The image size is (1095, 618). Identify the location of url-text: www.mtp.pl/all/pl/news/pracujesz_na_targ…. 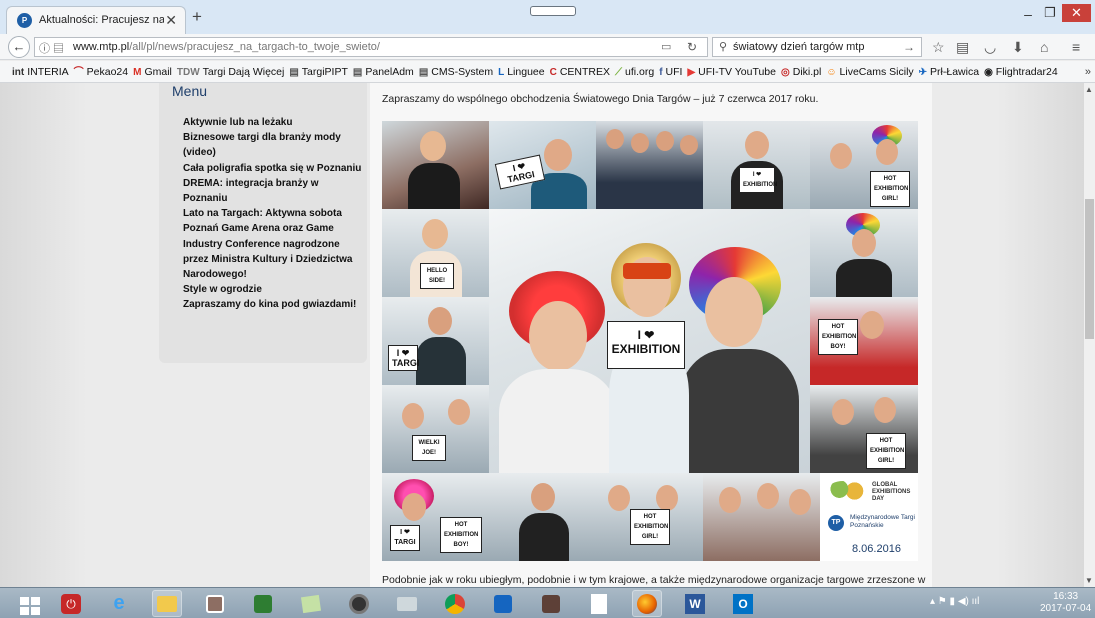
(226, 47).